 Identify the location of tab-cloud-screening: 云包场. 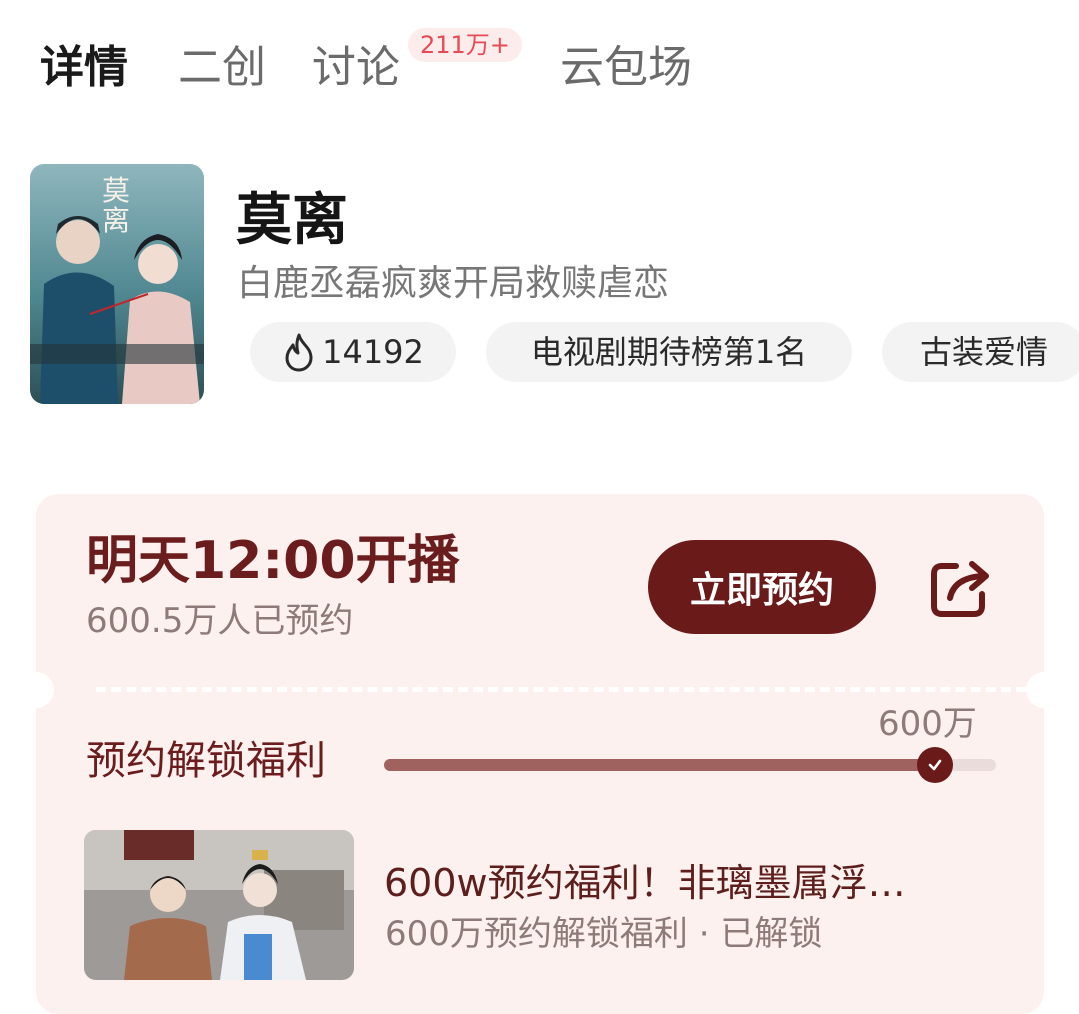
(626, 68).